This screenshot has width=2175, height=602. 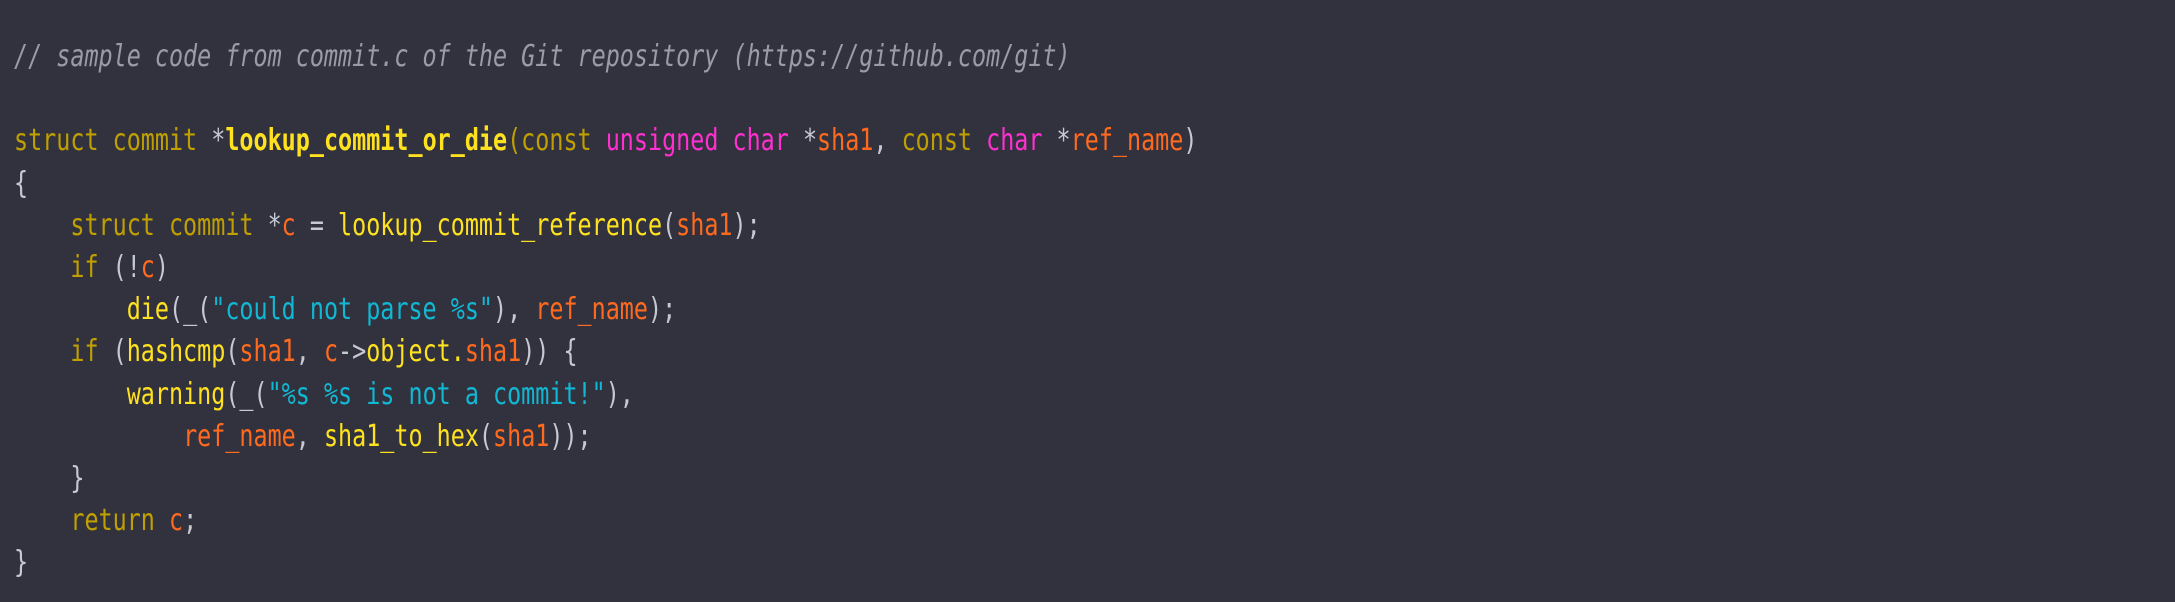 What do you see at coordinates (436, 394) in the screenshot?
I see `code-token: "%s %s is not a commit!"` at bounding box center [436, 394].